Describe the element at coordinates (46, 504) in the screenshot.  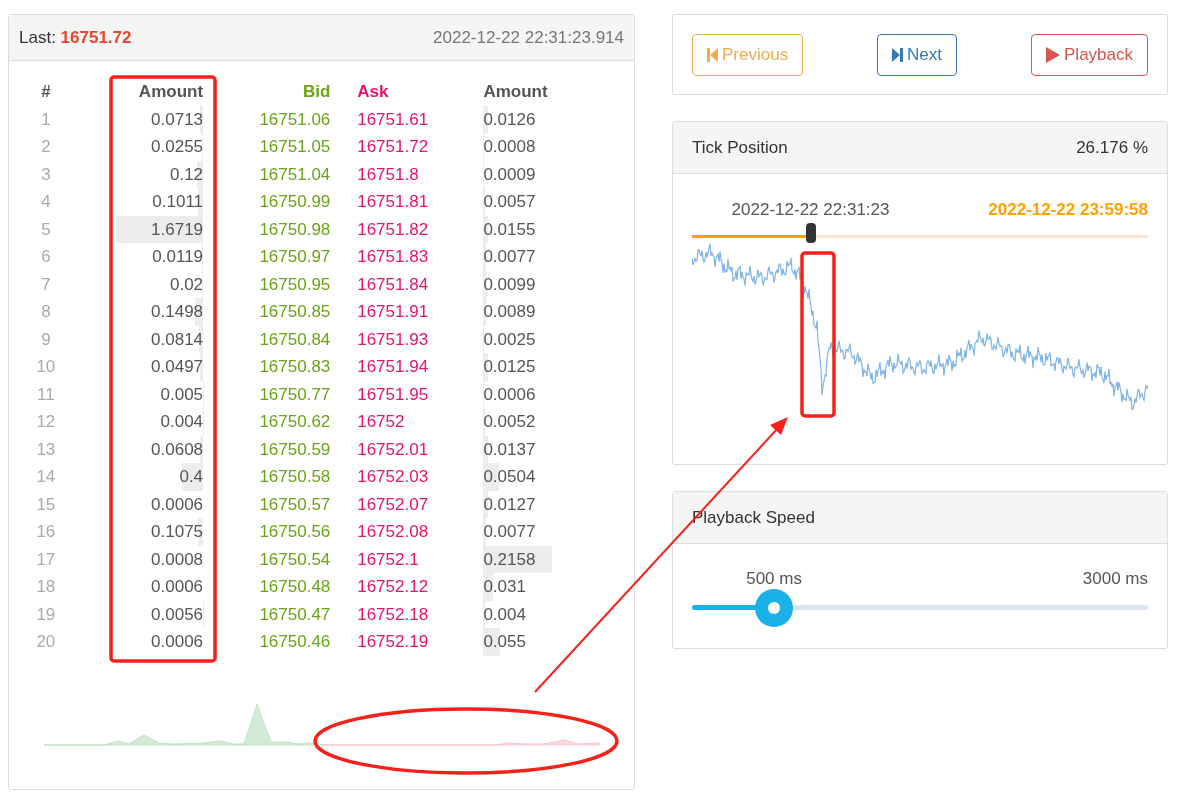
I see `row-number: 15` at that location.